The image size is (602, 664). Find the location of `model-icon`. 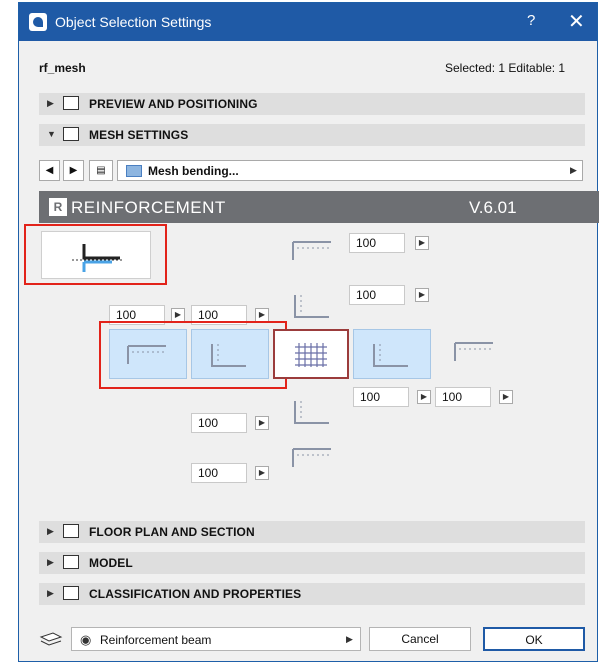

model-icon is located at coordinates (71, 562).